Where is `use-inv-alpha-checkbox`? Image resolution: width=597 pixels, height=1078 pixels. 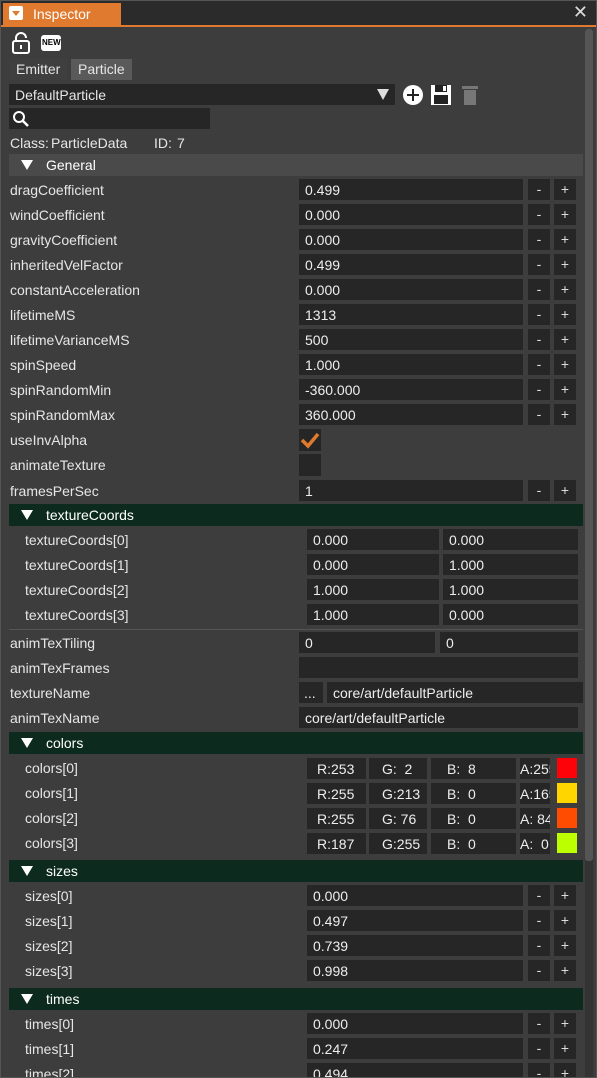
use-inv-alpha-checkbox is located at coordinates (310, 440).